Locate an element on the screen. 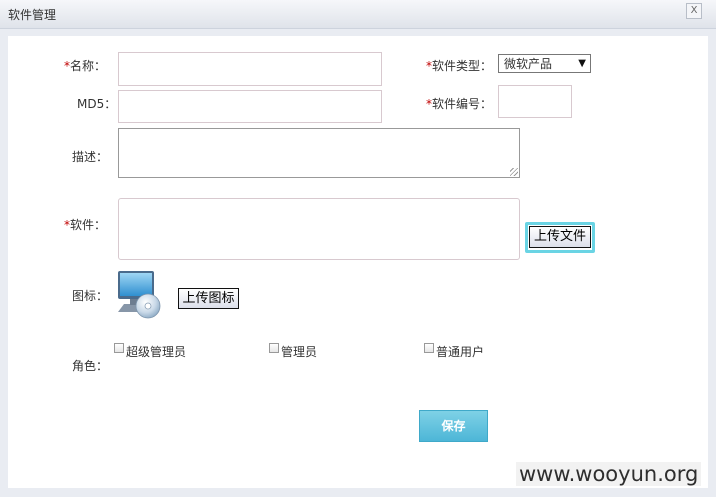 This screenshot has width=716, height=497. role-checkbox-super-admin is located at coordinates (119, 348).